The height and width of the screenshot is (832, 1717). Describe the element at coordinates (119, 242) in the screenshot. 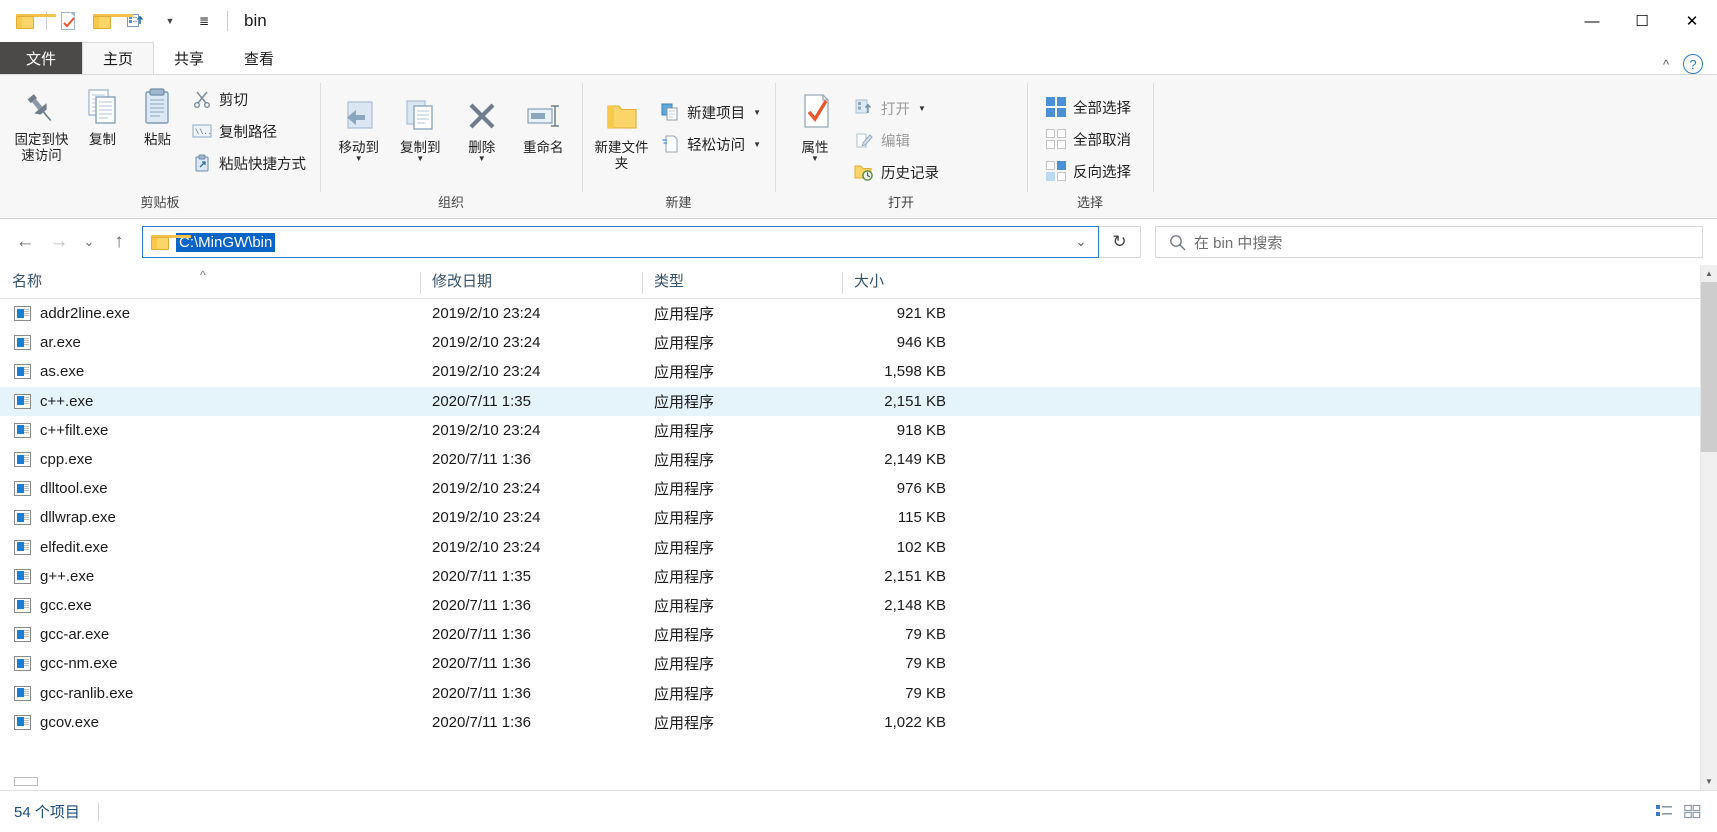

I see `up-button: ↑` at that location.